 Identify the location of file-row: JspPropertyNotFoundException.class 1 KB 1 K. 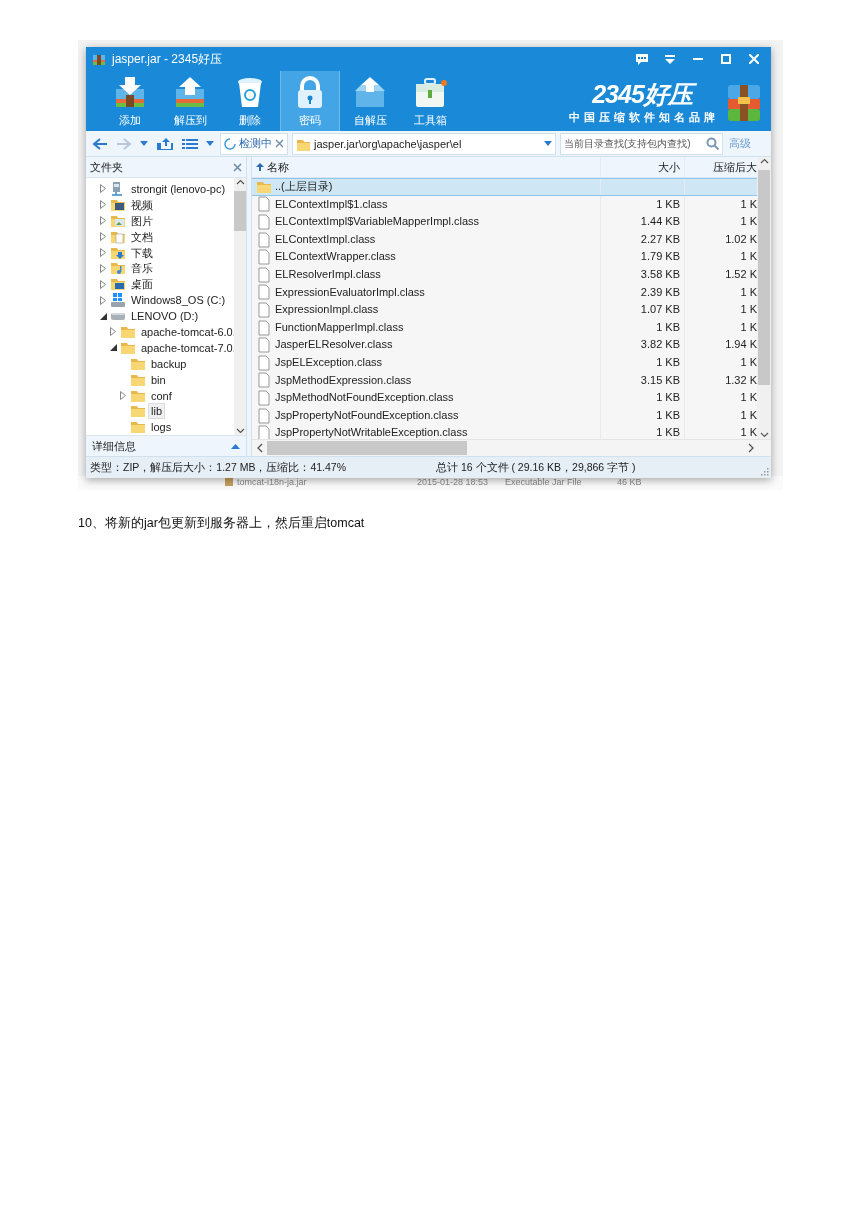
(504, 415).